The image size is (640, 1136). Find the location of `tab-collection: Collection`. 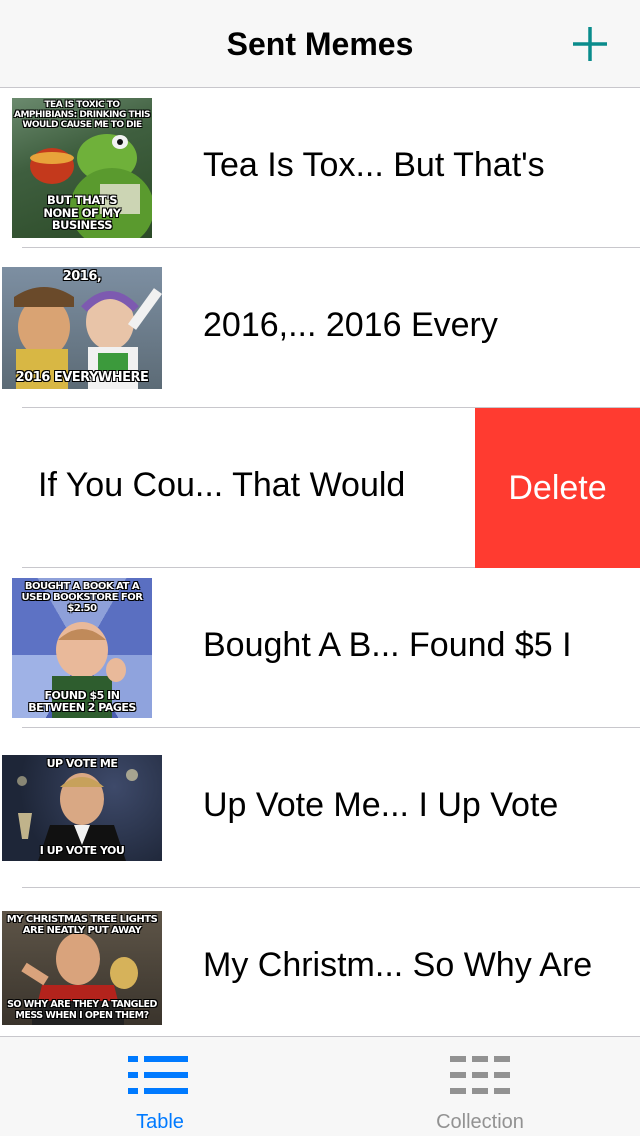

tab-collection: Collection is located at coordinates (480, 1086).